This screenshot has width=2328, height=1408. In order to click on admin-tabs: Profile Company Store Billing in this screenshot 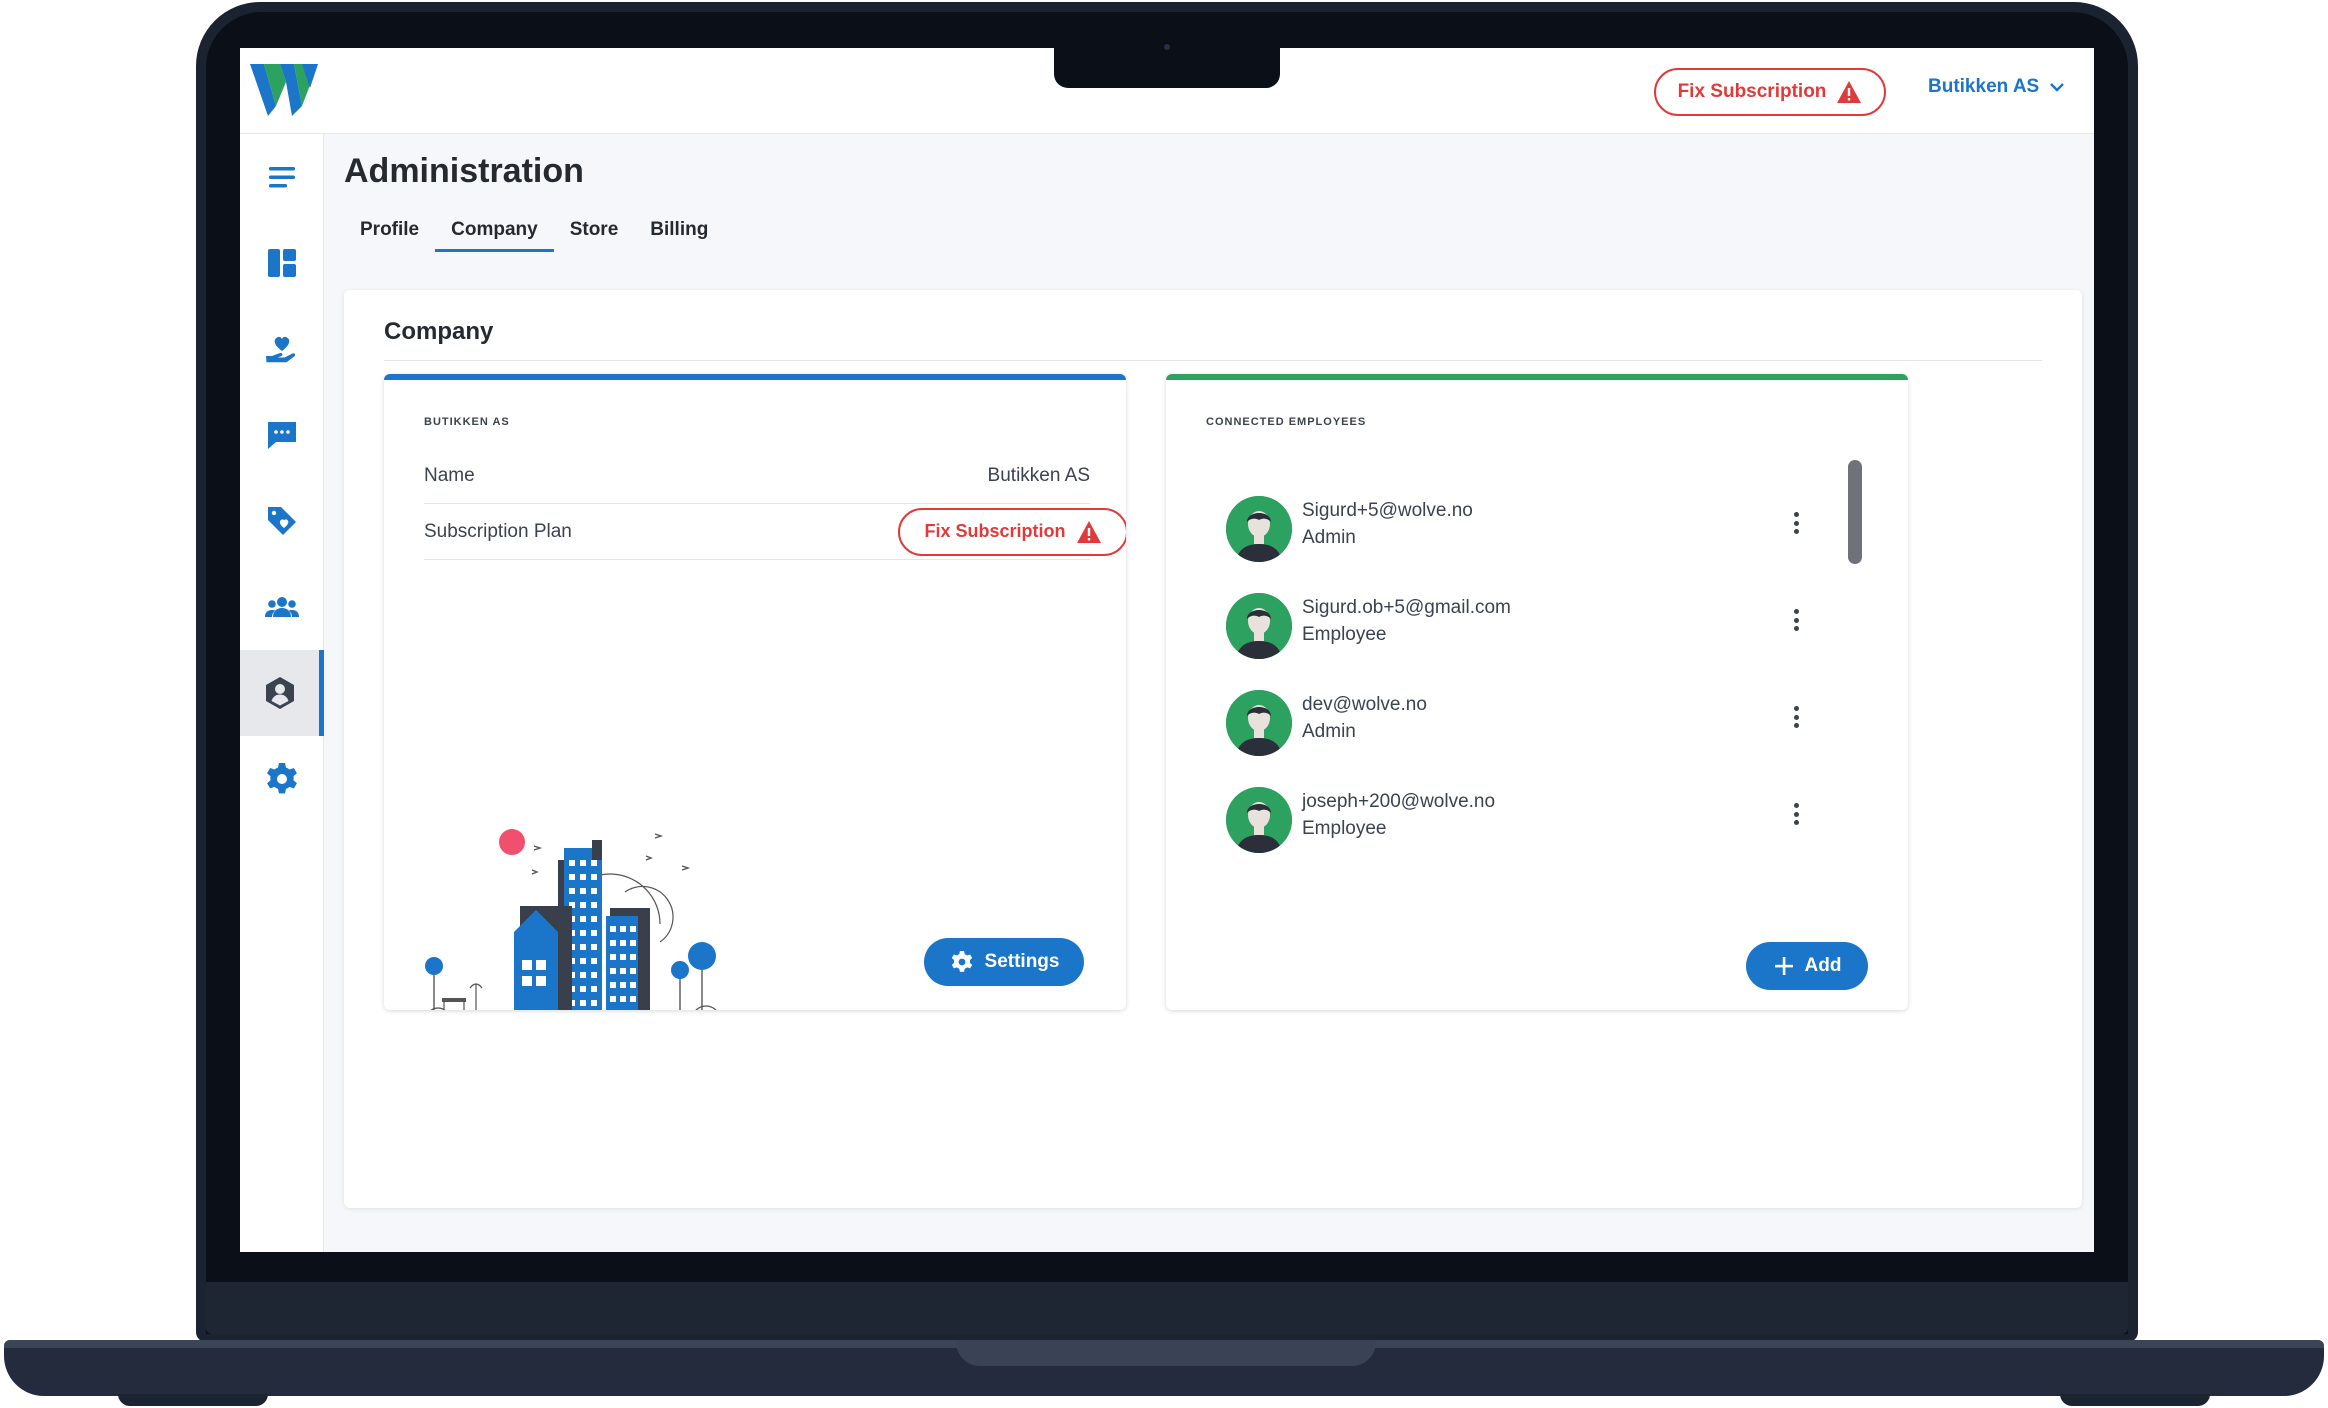, I will do `click(534, 234)`.